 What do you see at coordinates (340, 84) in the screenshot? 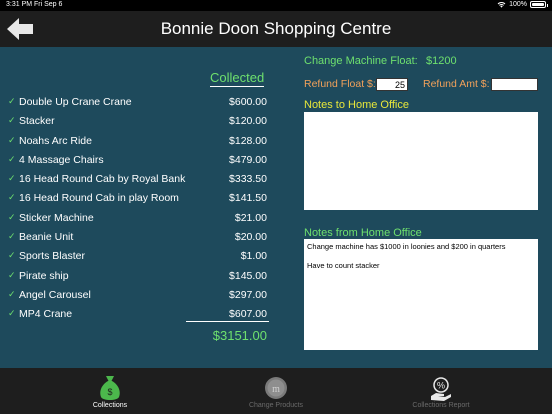
I see `refund-float-label: Refund Float $:` at bounding box center [340, 84].